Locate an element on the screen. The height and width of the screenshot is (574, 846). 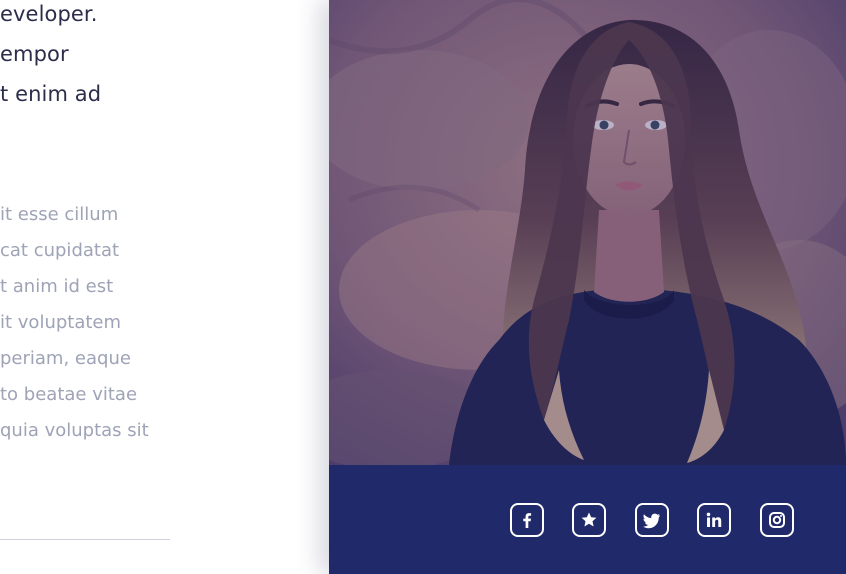
divider-line is located at coordinates (85, 539).